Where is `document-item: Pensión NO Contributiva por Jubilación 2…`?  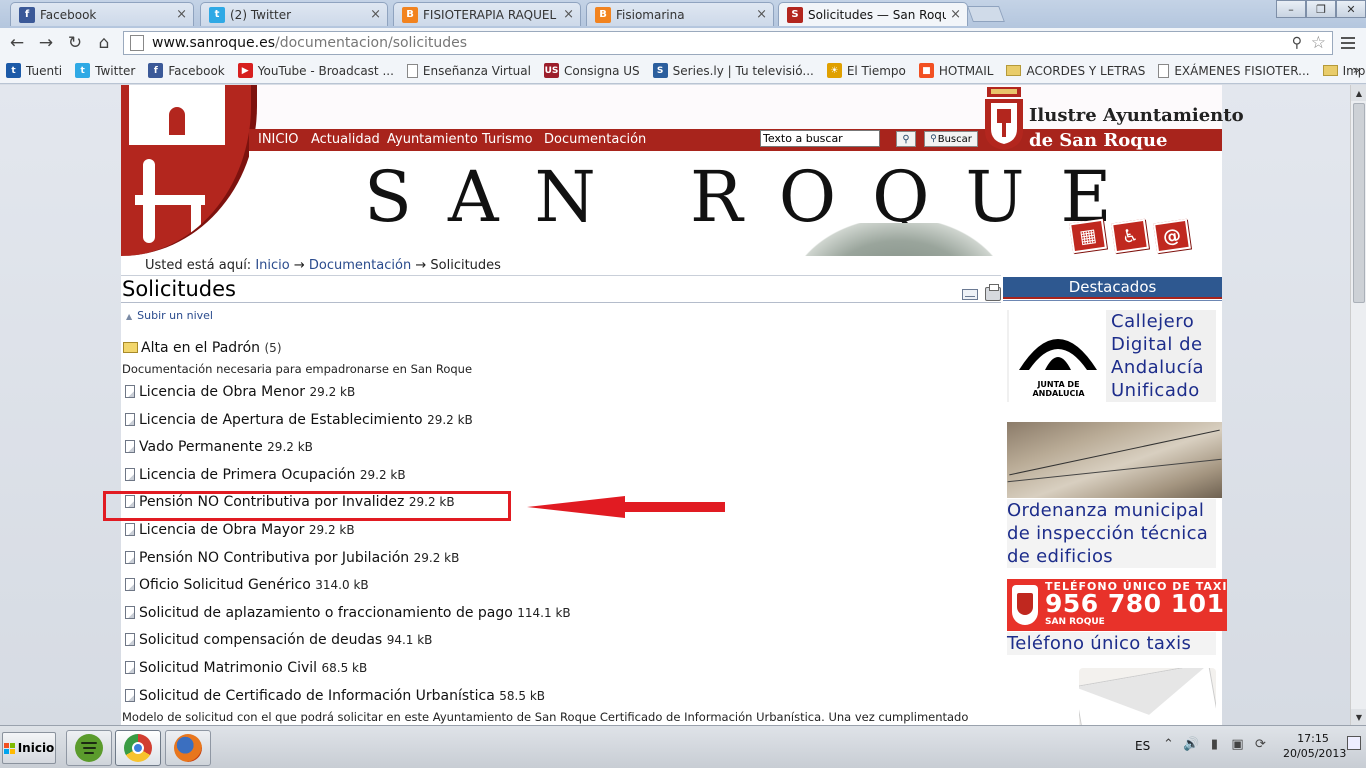
document-item: Pensión NO Contributiva por Jubilación 2… is located at coordinates (292, 558).